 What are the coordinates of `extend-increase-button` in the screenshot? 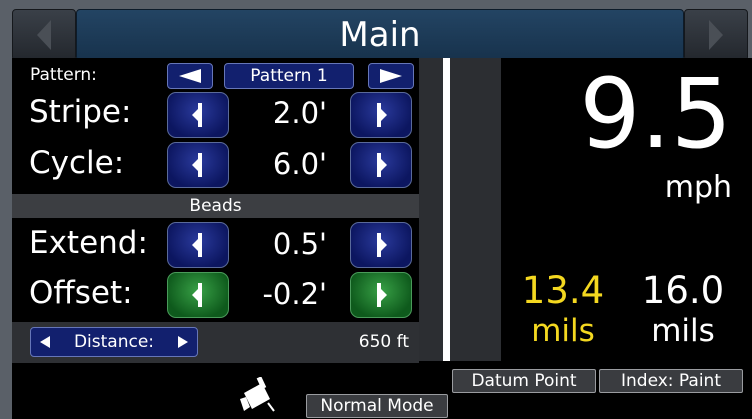 It's located at (381, 245).